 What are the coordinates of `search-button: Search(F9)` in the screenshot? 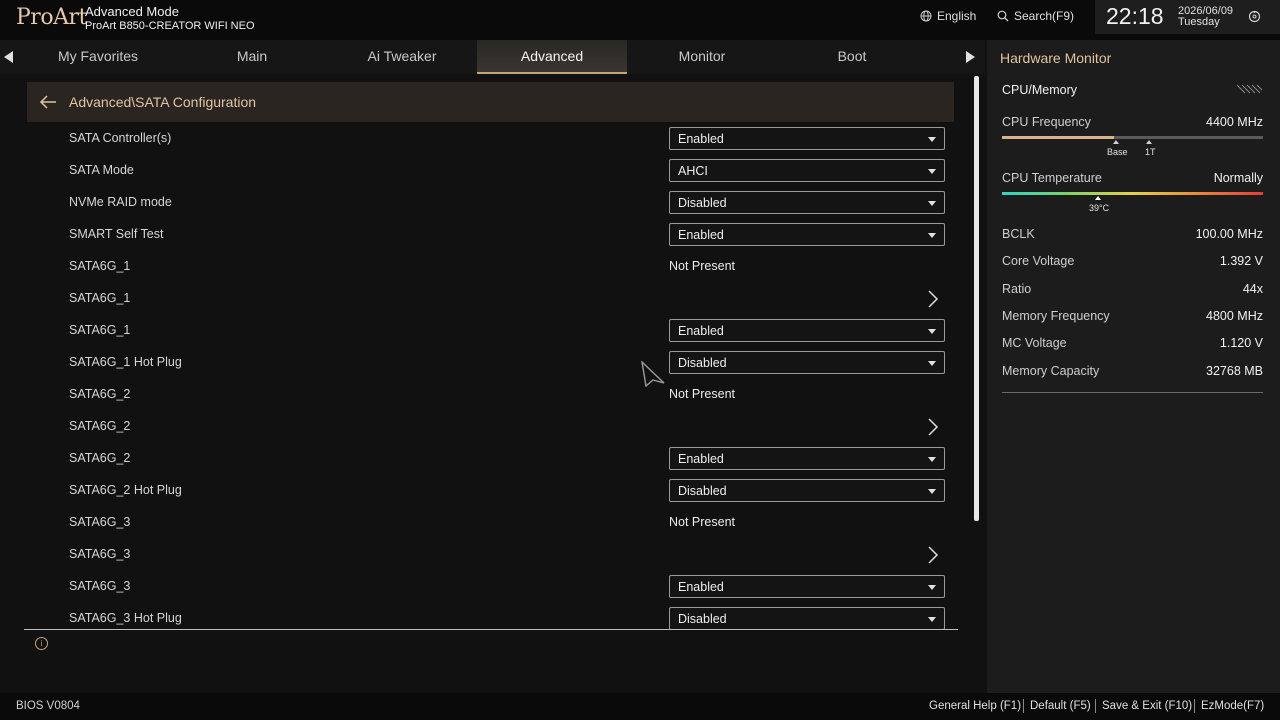 It's located at (1035, 16).